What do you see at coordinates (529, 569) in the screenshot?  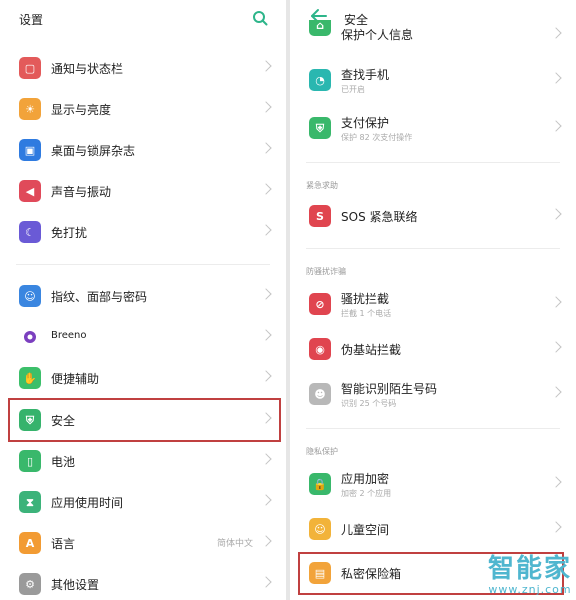 I see `watermark-brand: 智能家` at bounding box center [529, 569].